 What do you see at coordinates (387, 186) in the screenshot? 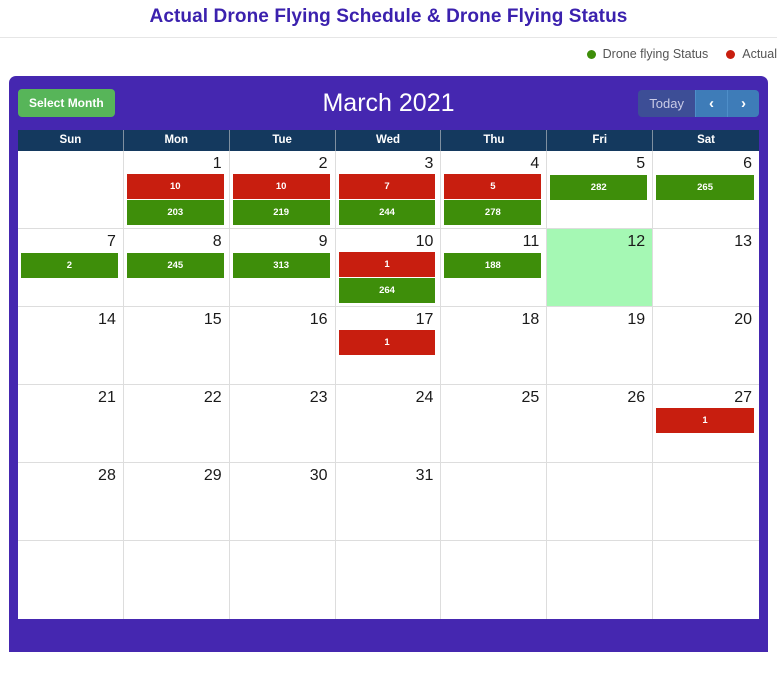
I see `event-pill-actual: 7` at bounding box center [387, 186].